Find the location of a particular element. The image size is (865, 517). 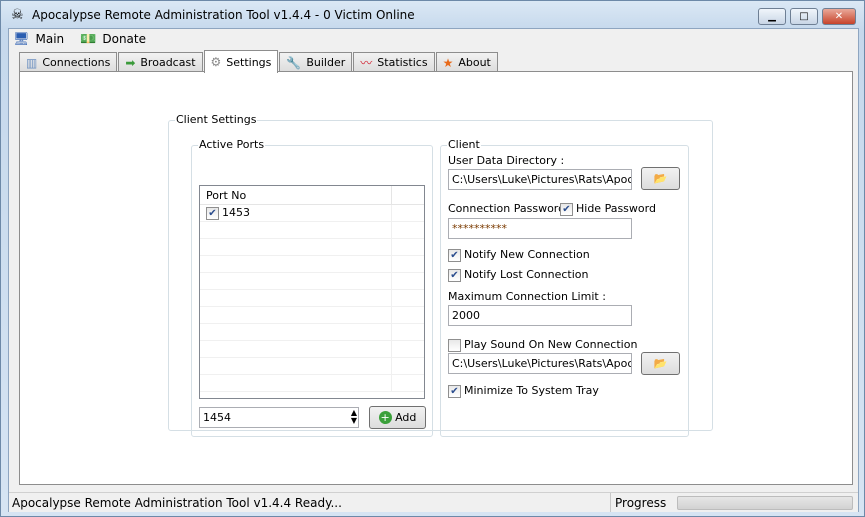

app-logo-icon: ☠ is located at coordinates (17, 15).